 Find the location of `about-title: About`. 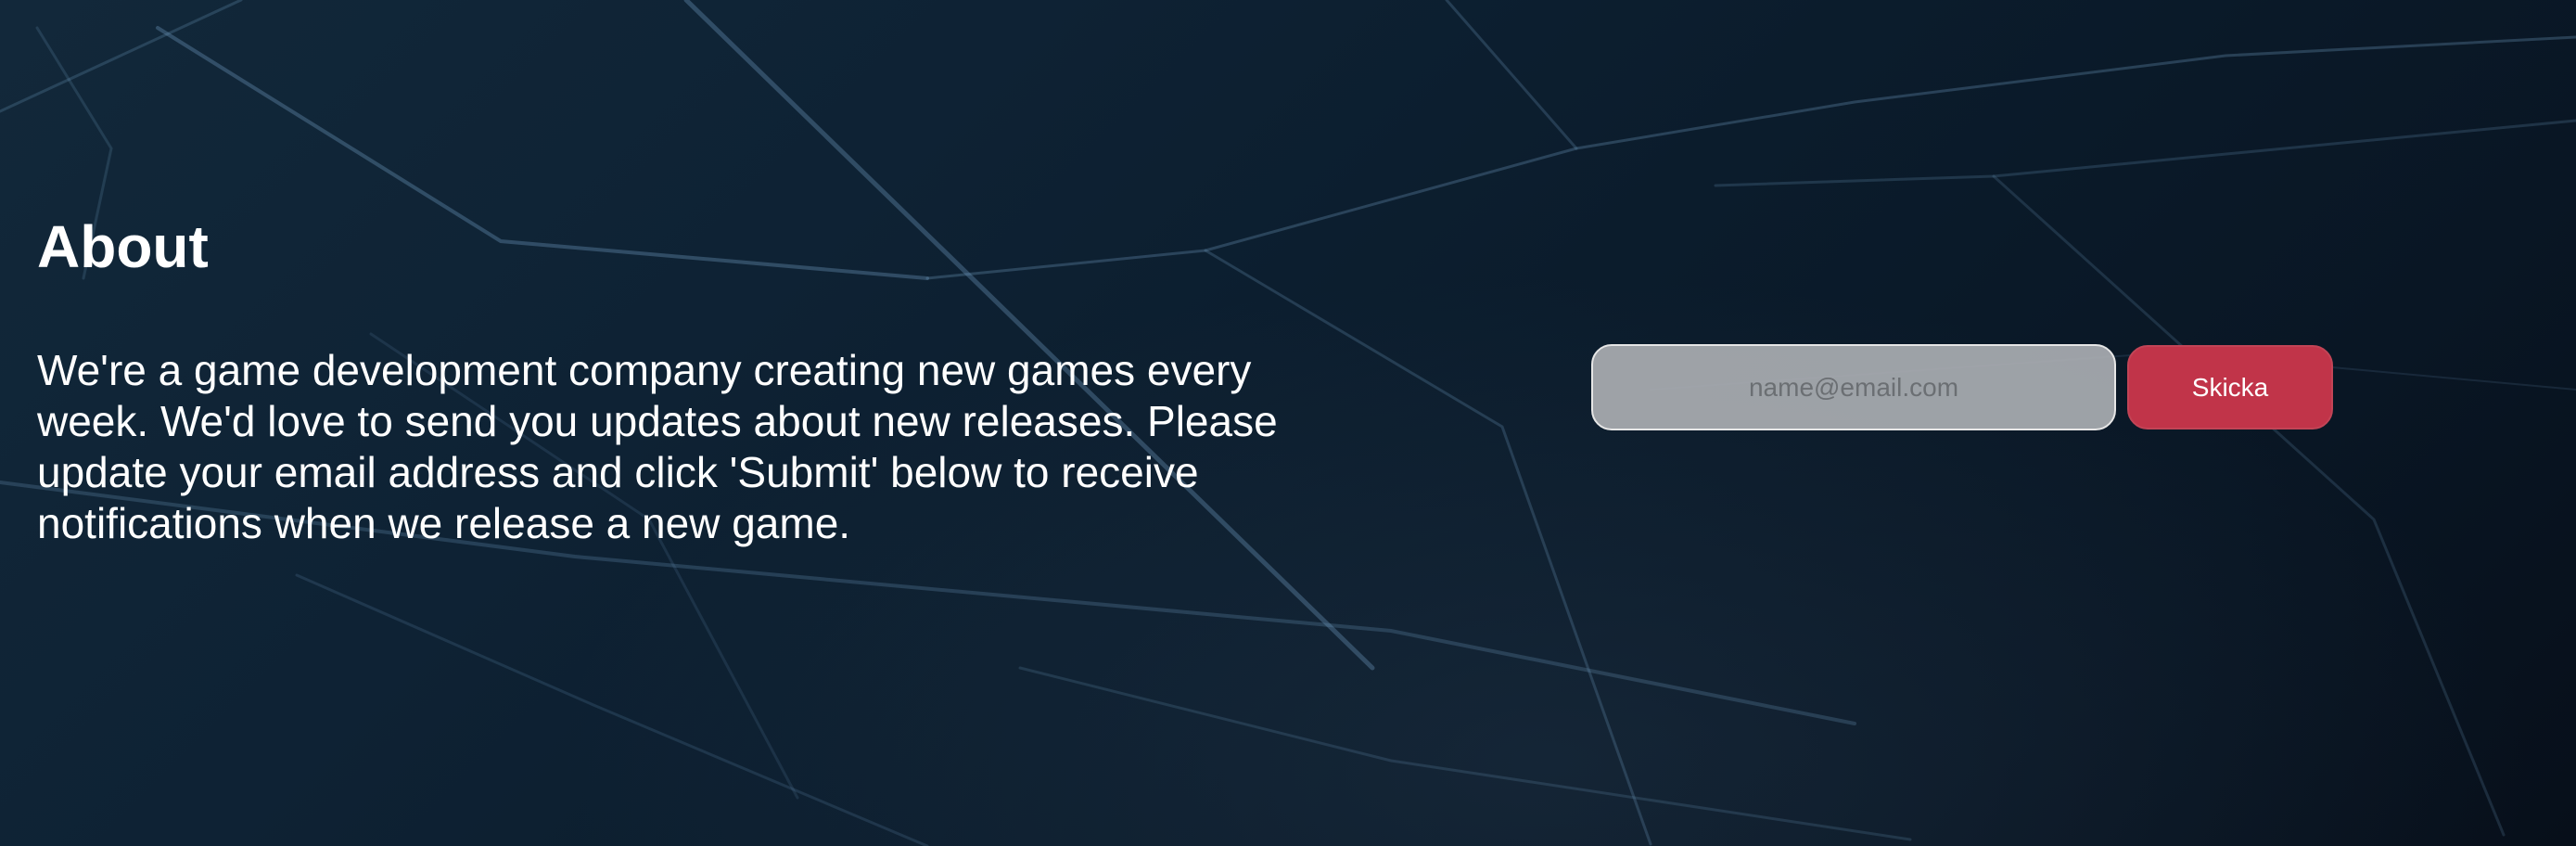

about-title: About is located at coordinates (123, 246).